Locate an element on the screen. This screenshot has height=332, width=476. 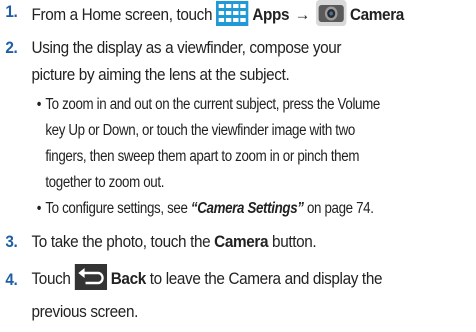
camera-button-label: Camera is located at coordinates (241, 241).